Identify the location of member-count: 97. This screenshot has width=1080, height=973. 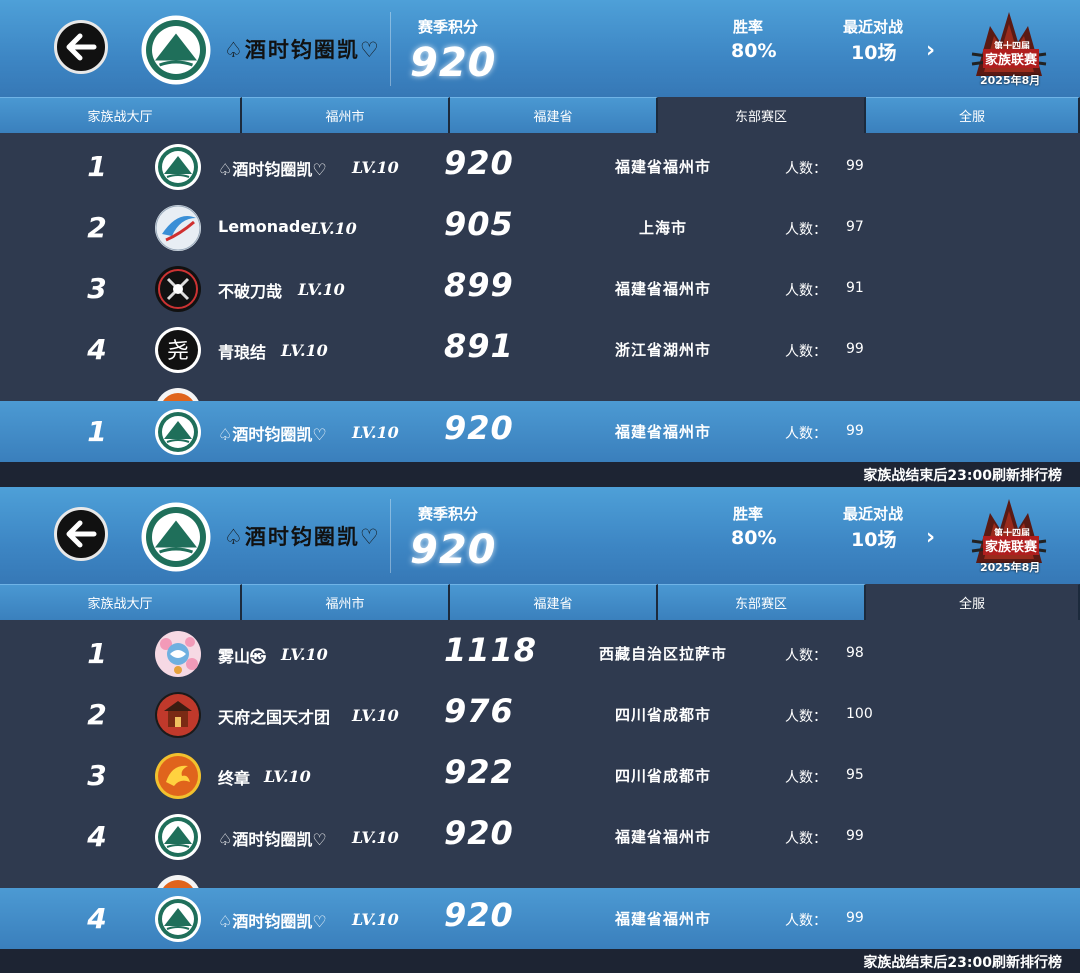
(855, 227).